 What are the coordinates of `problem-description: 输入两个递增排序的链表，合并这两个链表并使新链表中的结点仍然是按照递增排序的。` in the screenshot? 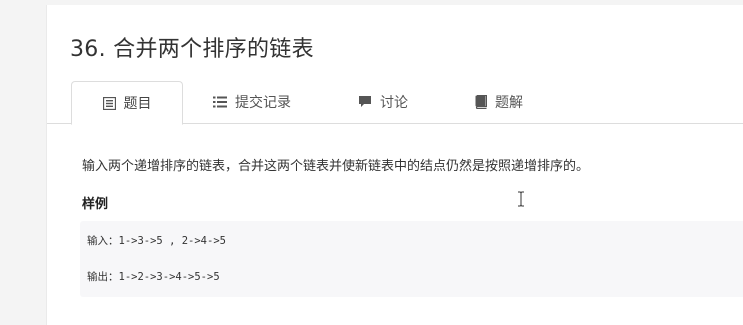 It's located at (336, 166).